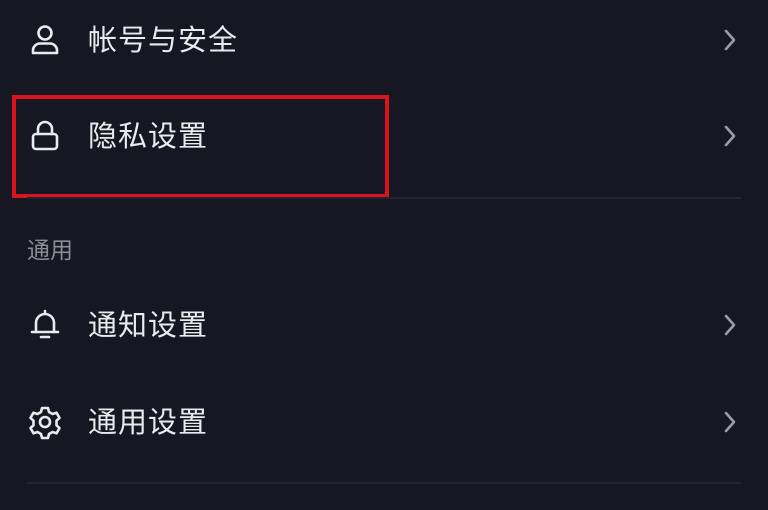 The image size is (768, 510). What do you see at coordinates (50, 251) in the screenshot?
I see `section-header-general: 通用` at bounding box center [50, 251].